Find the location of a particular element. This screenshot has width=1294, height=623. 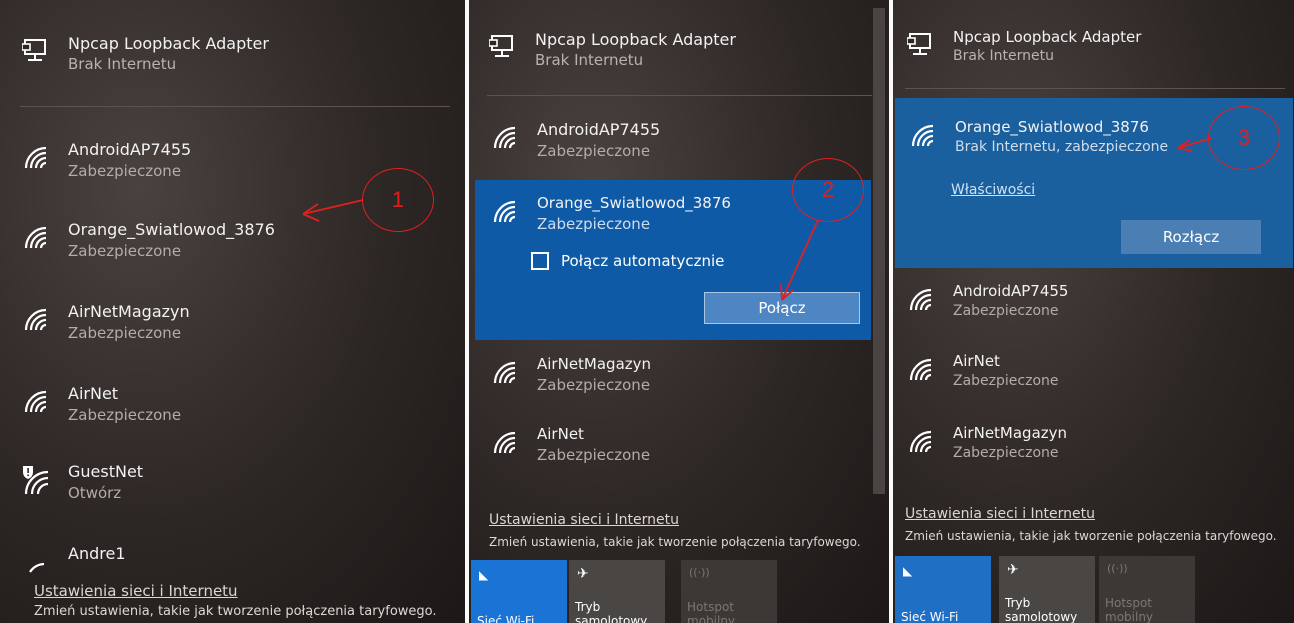

annotation-step-3: 3 is located at coordinates (1244, 138).